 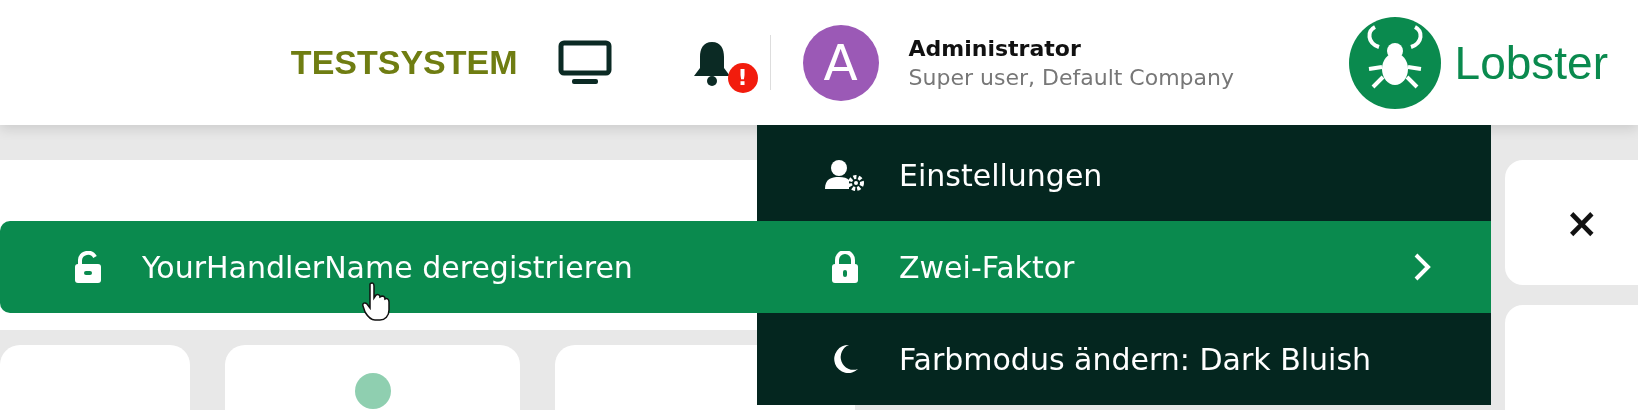 I want to click on user-avatar: A, so click(x=840, y=62).